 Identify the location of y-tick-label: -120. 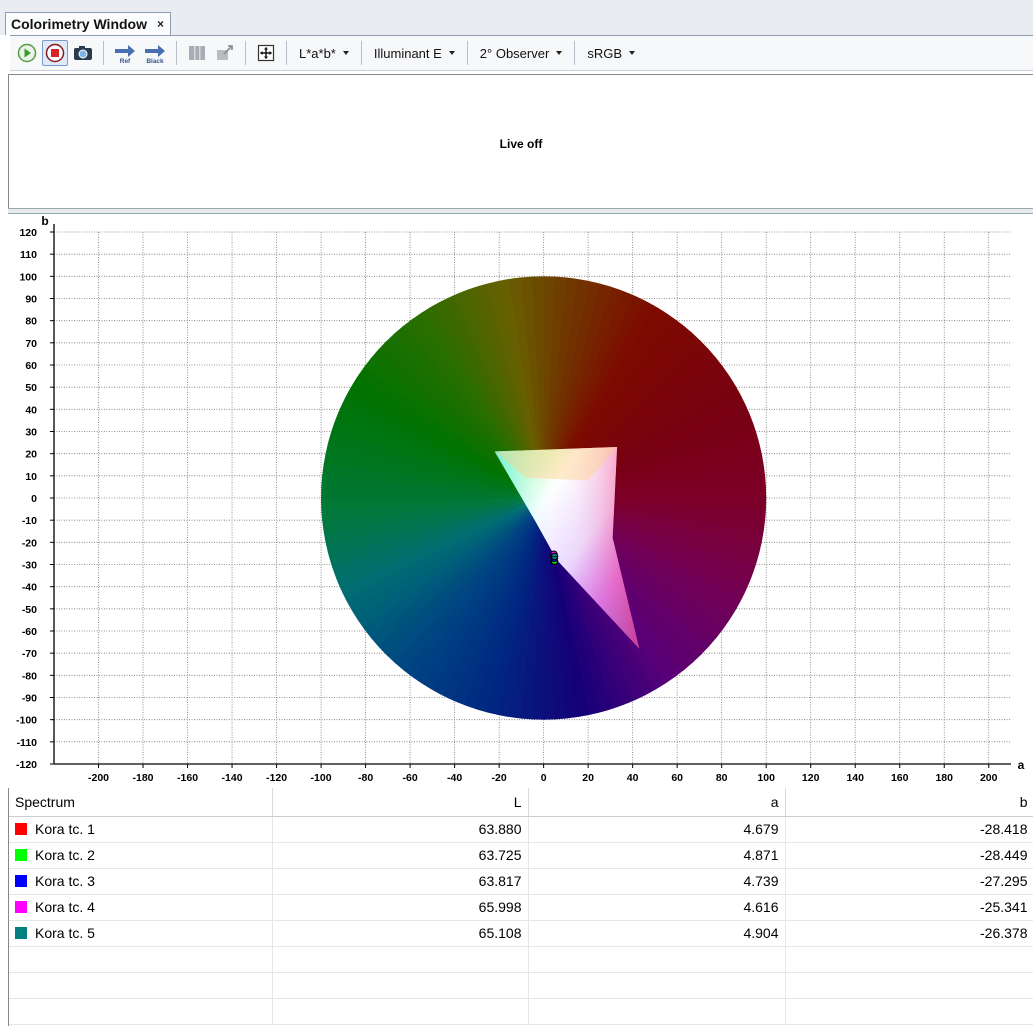
(26, 765).